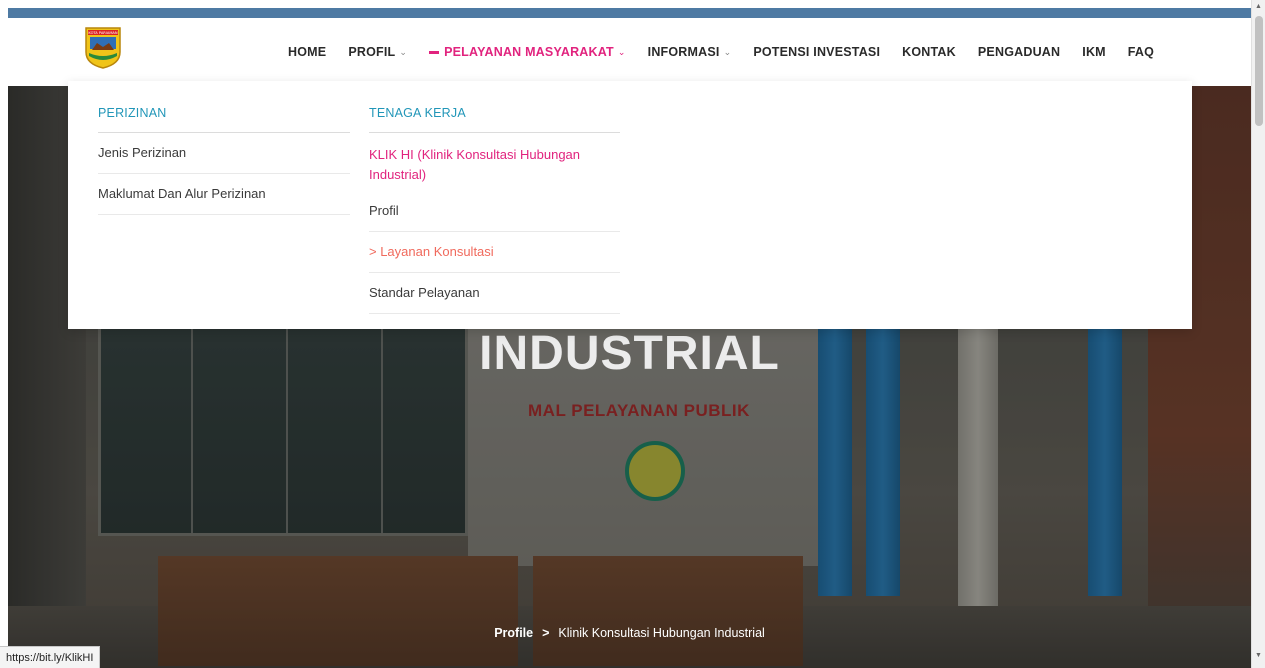 This screenshot has height=668, width=1265. Describe the element at coordinates (629, 353) in the screenshot. I see `hero-title: INDUSTRIAL` at that location.